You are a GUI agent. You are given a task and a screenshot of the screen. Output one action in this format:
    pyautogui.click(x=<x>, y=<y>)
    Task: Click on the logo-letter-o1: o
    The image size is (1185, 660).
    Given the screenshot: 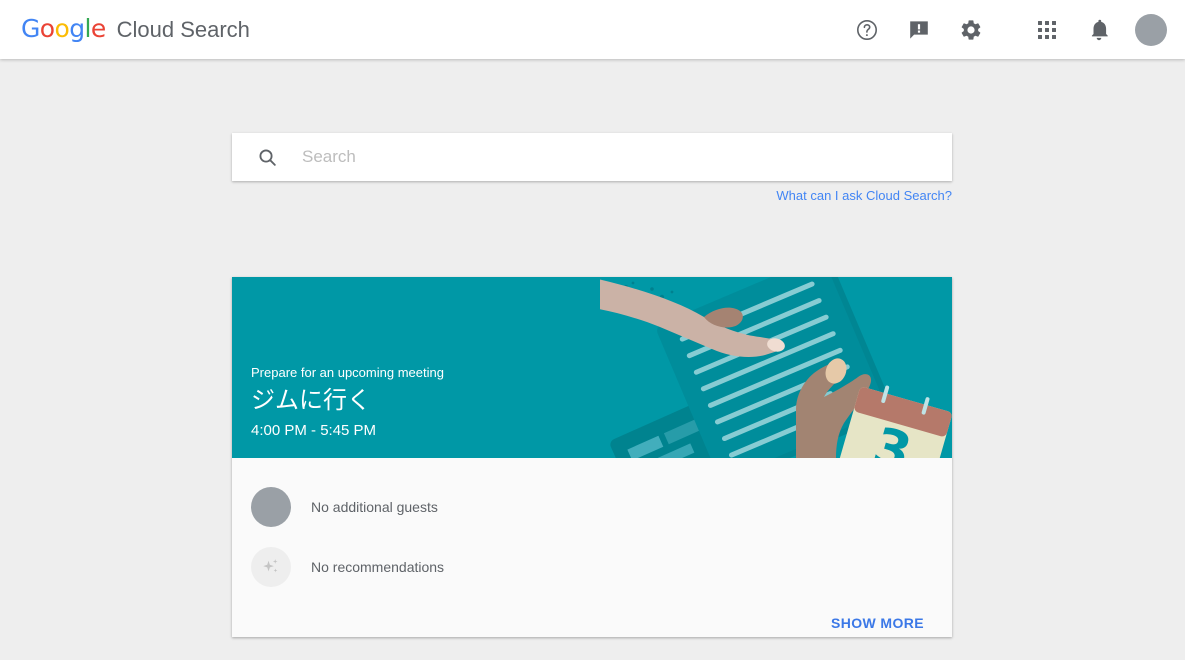 What is the action you would take?
    pyautogui.click(x=47, y=28)
    